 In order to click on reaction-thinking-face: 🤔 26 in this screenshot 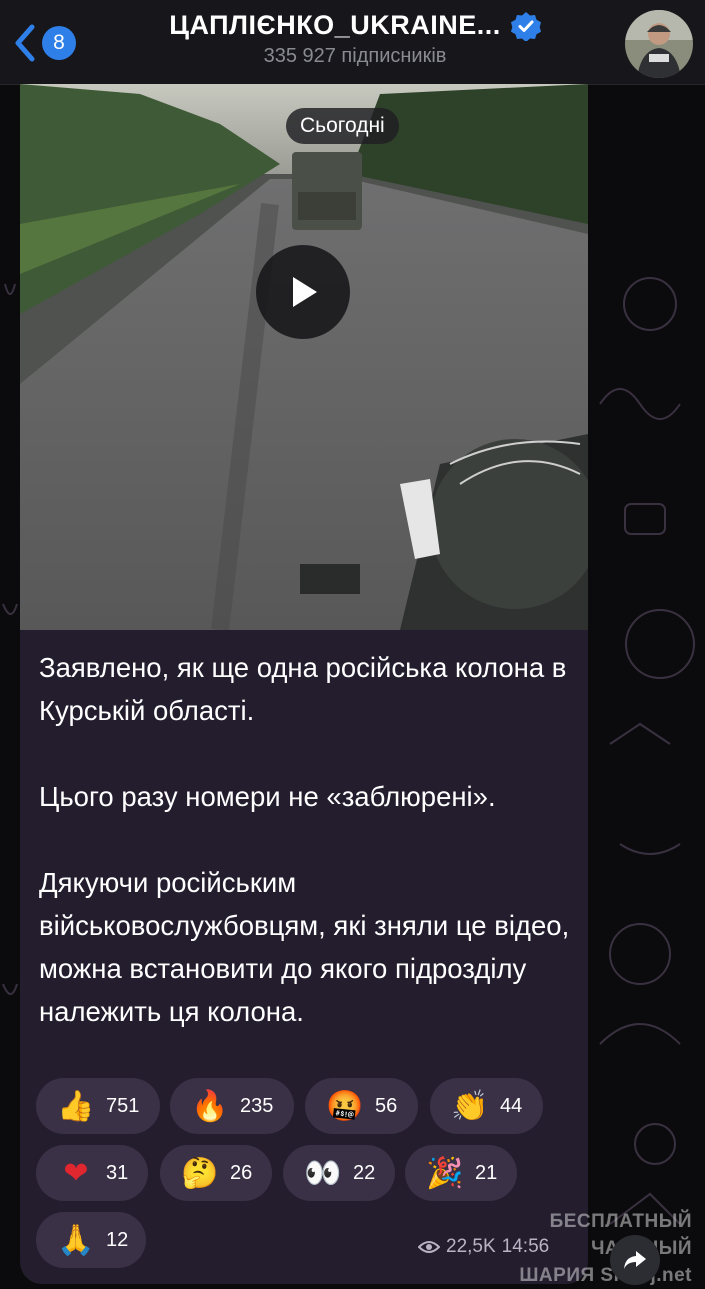, I will do `click(216, 1173)`.